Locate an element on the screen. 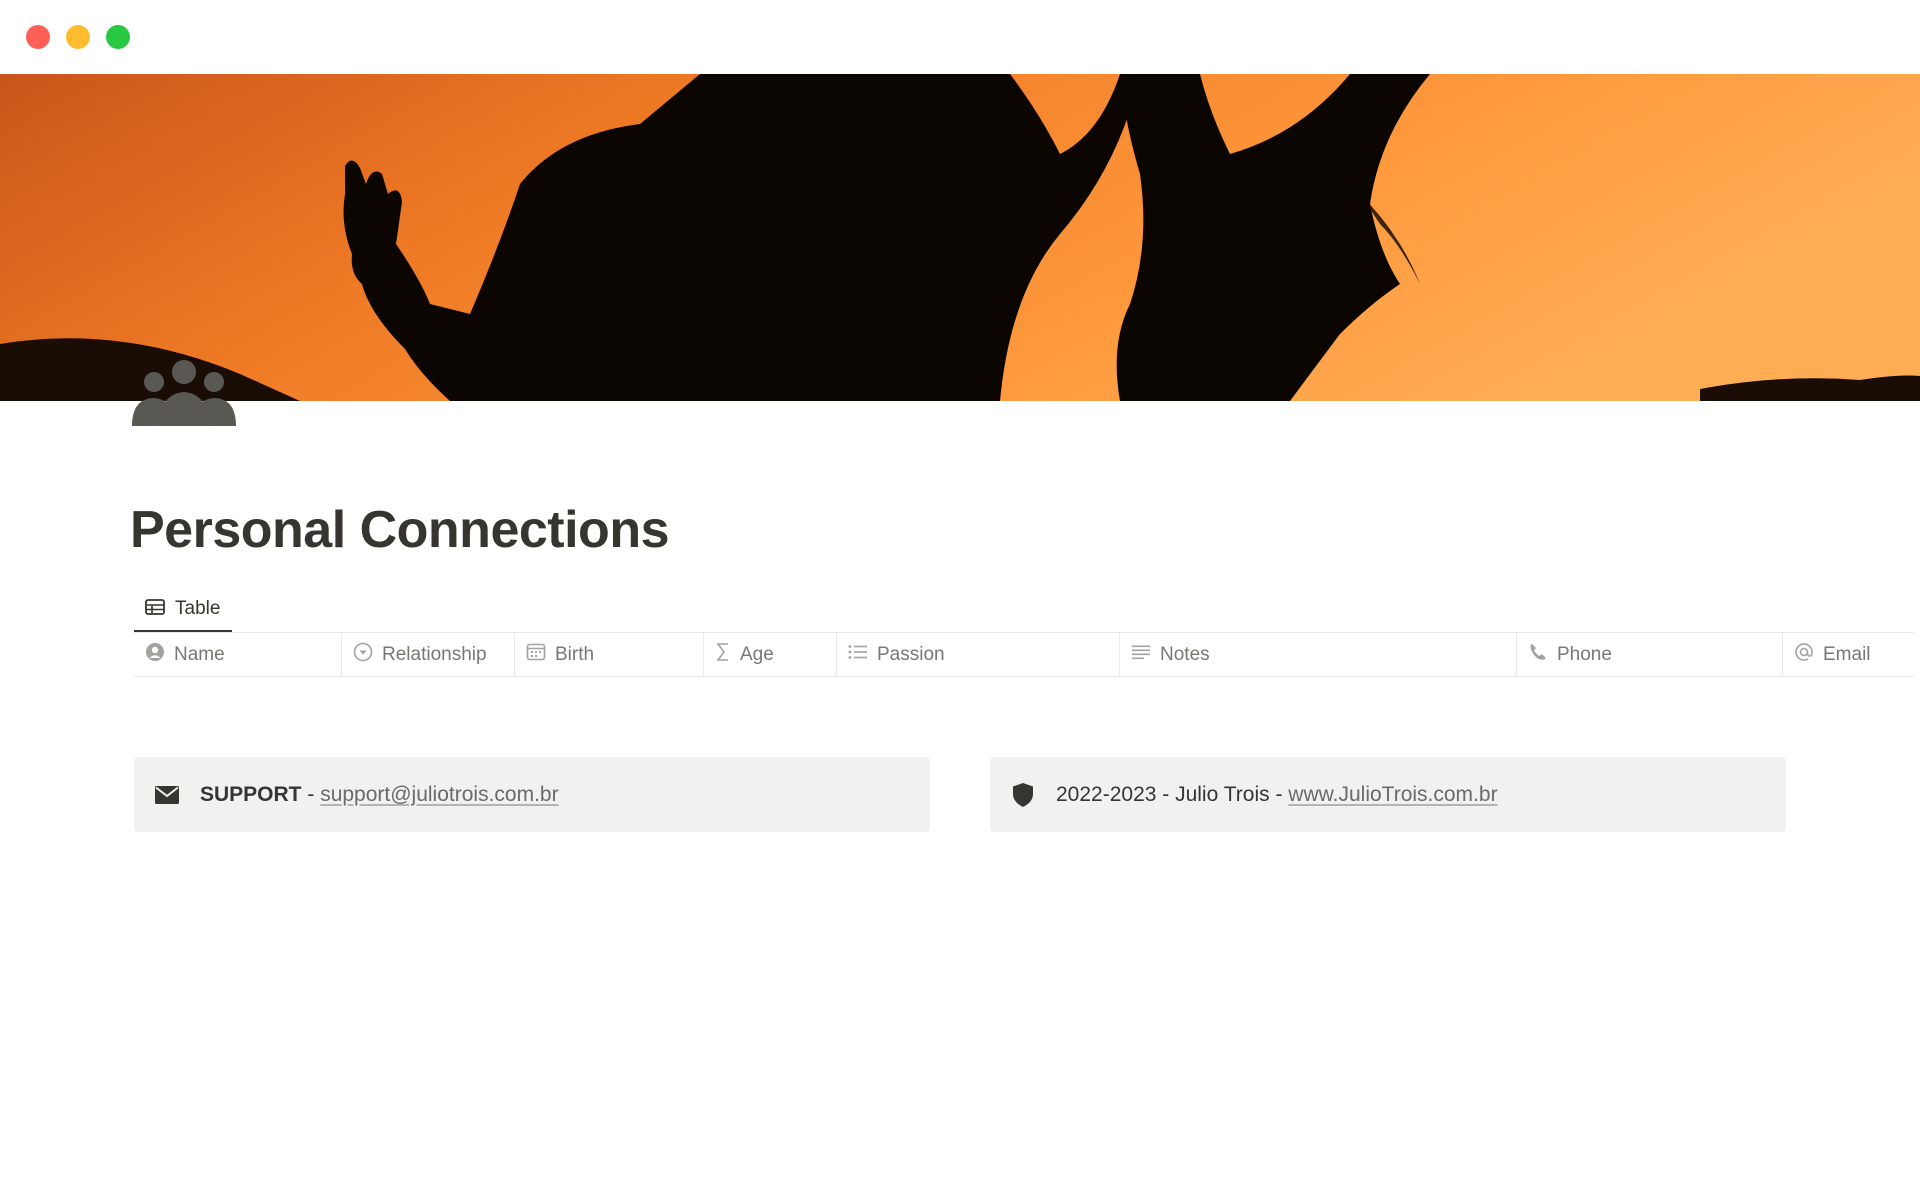  table-icon is located at coordinates (155, 609).